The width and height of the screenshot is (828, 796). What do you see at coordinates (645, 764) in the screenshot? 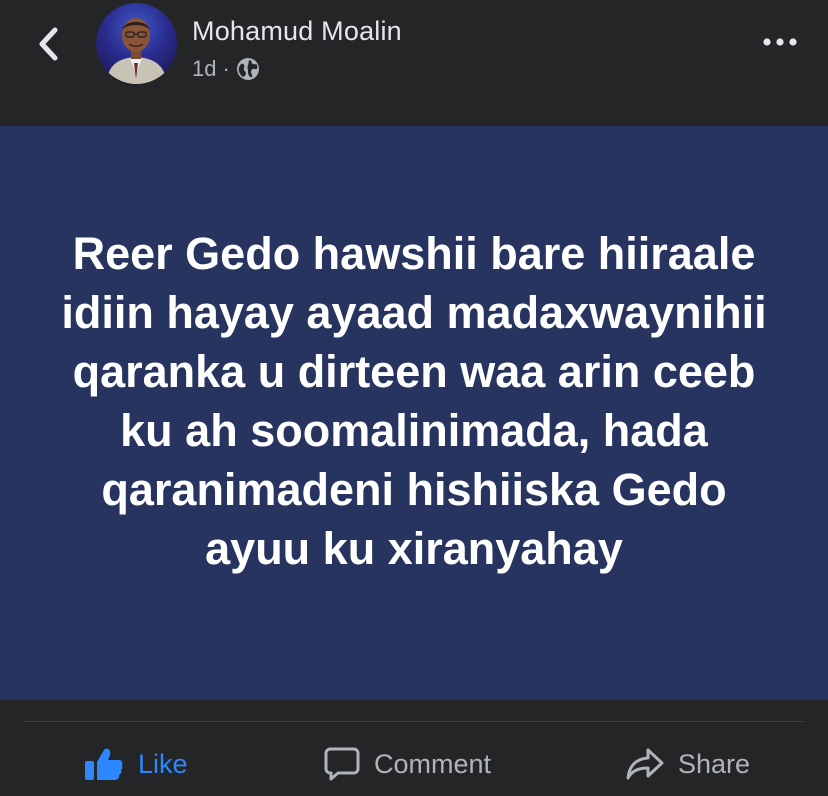
I see `share-icon` at bounding box center [645, 764].